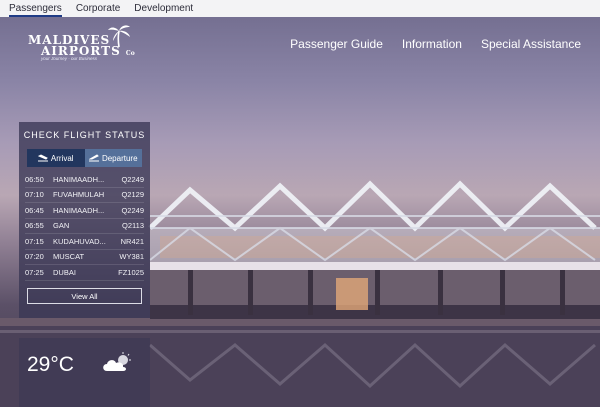 The image size is (600, 407). What do you see at coordinates (132, 195) in the screenshot?
I see `flight-code: Q2129` at bounding box center [132, 195].